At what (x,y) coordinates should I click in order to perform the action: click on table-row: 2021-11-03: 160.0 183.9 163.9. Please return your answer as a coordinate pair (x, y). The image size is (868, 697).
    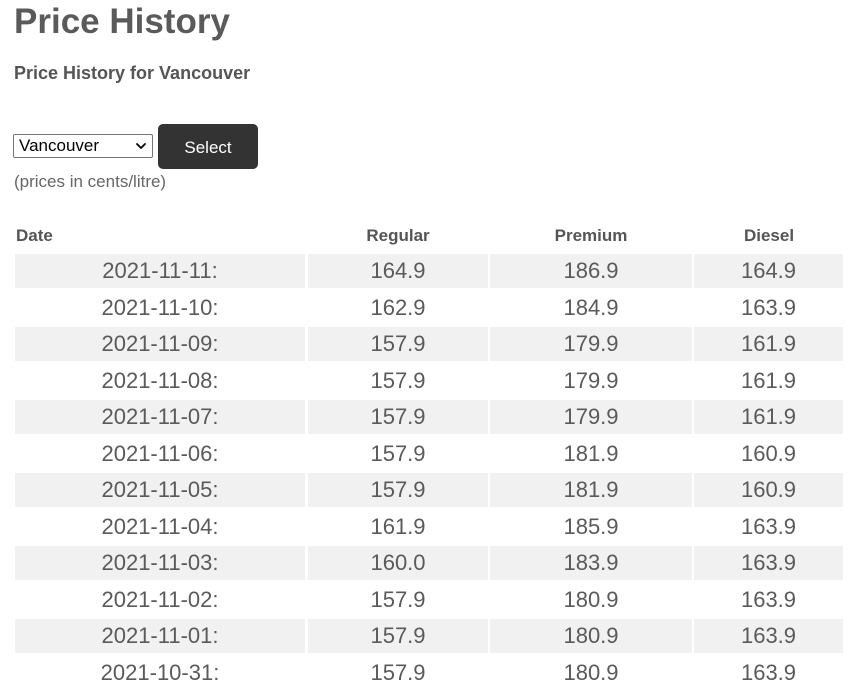
    Looking at the image, I should click on (429, 562).